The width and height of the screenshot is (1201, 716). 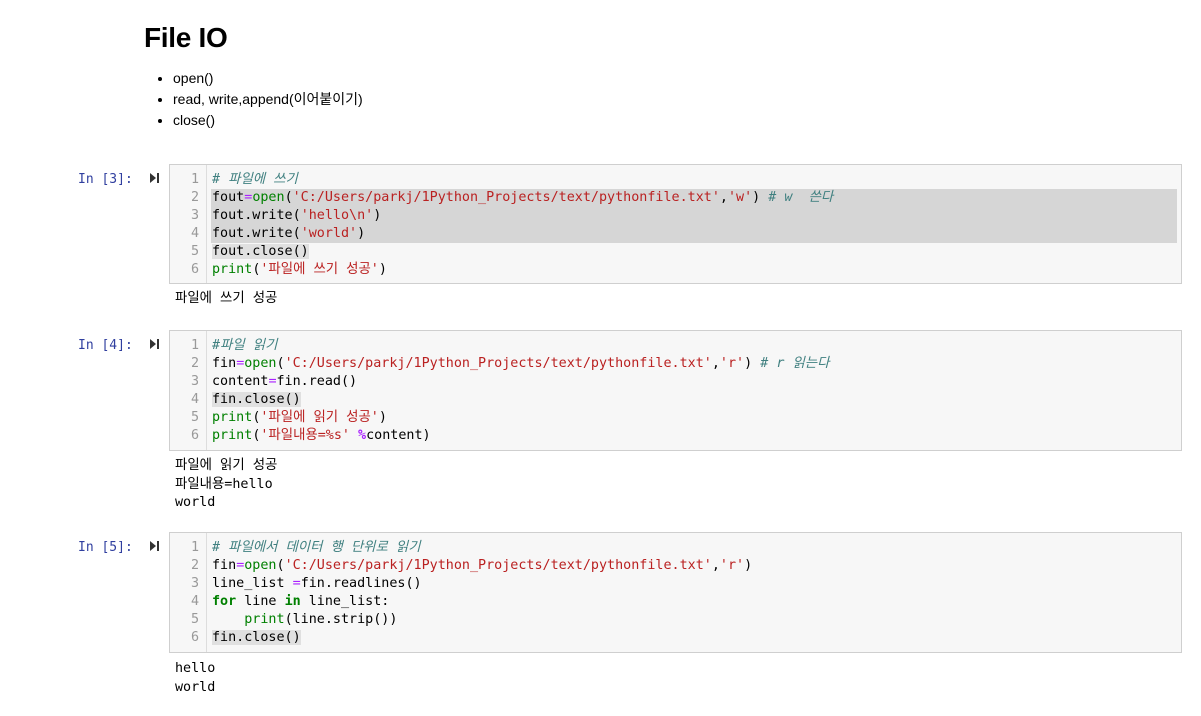 I want to click on code-line: 4 fout.write('world'), so click(x=675, y=234).